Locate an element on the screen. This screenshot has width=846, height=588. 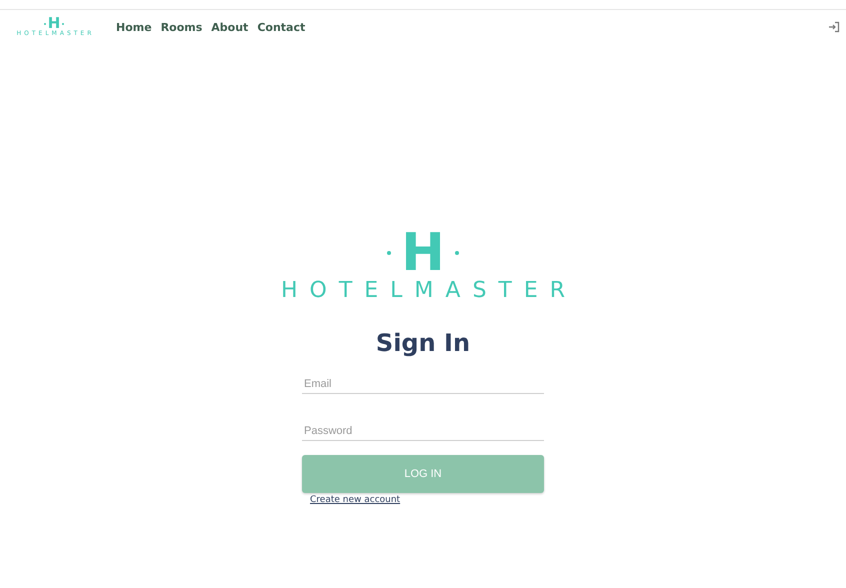
nav-link: Contact is located at coordinates (281, 27).